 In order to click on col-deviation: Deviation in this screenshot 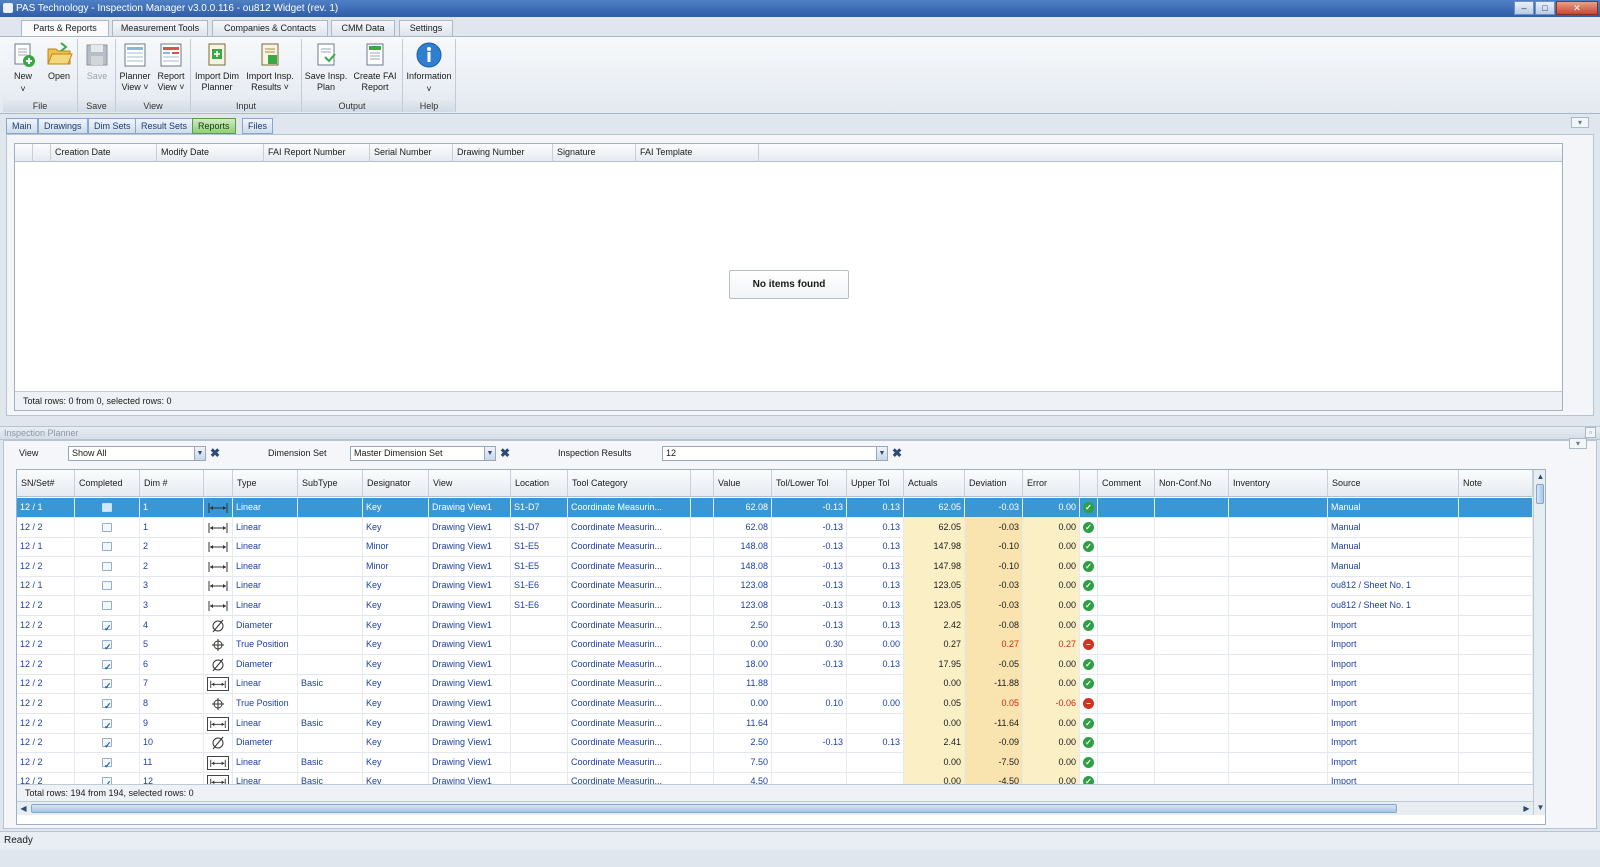, I will do `click(994, 483)`.